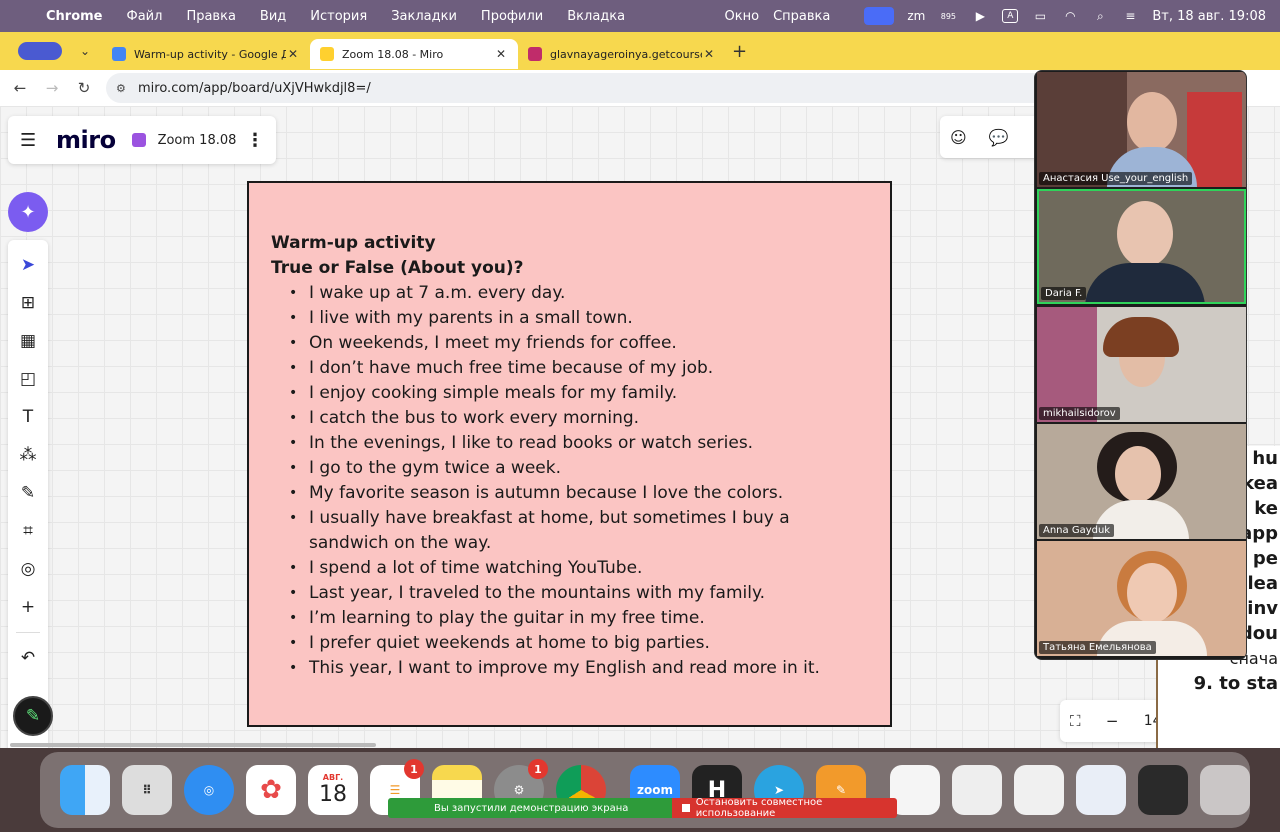  I want to click on menu-file: Файл, so click(145, 16).